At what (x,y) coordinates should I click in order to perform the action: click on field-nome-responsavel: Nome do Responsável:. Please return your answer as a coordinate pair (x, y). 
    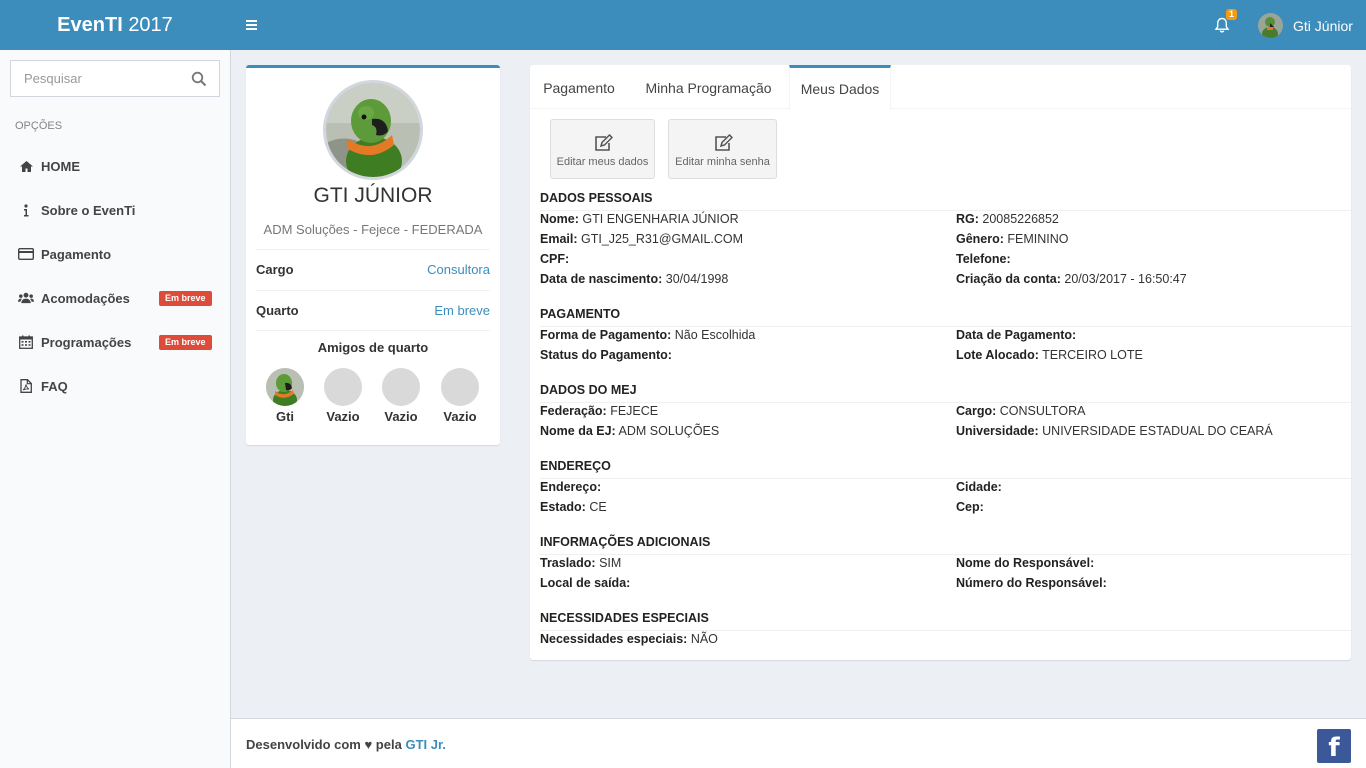
    Looking at the image, I should click on (1025, 563).